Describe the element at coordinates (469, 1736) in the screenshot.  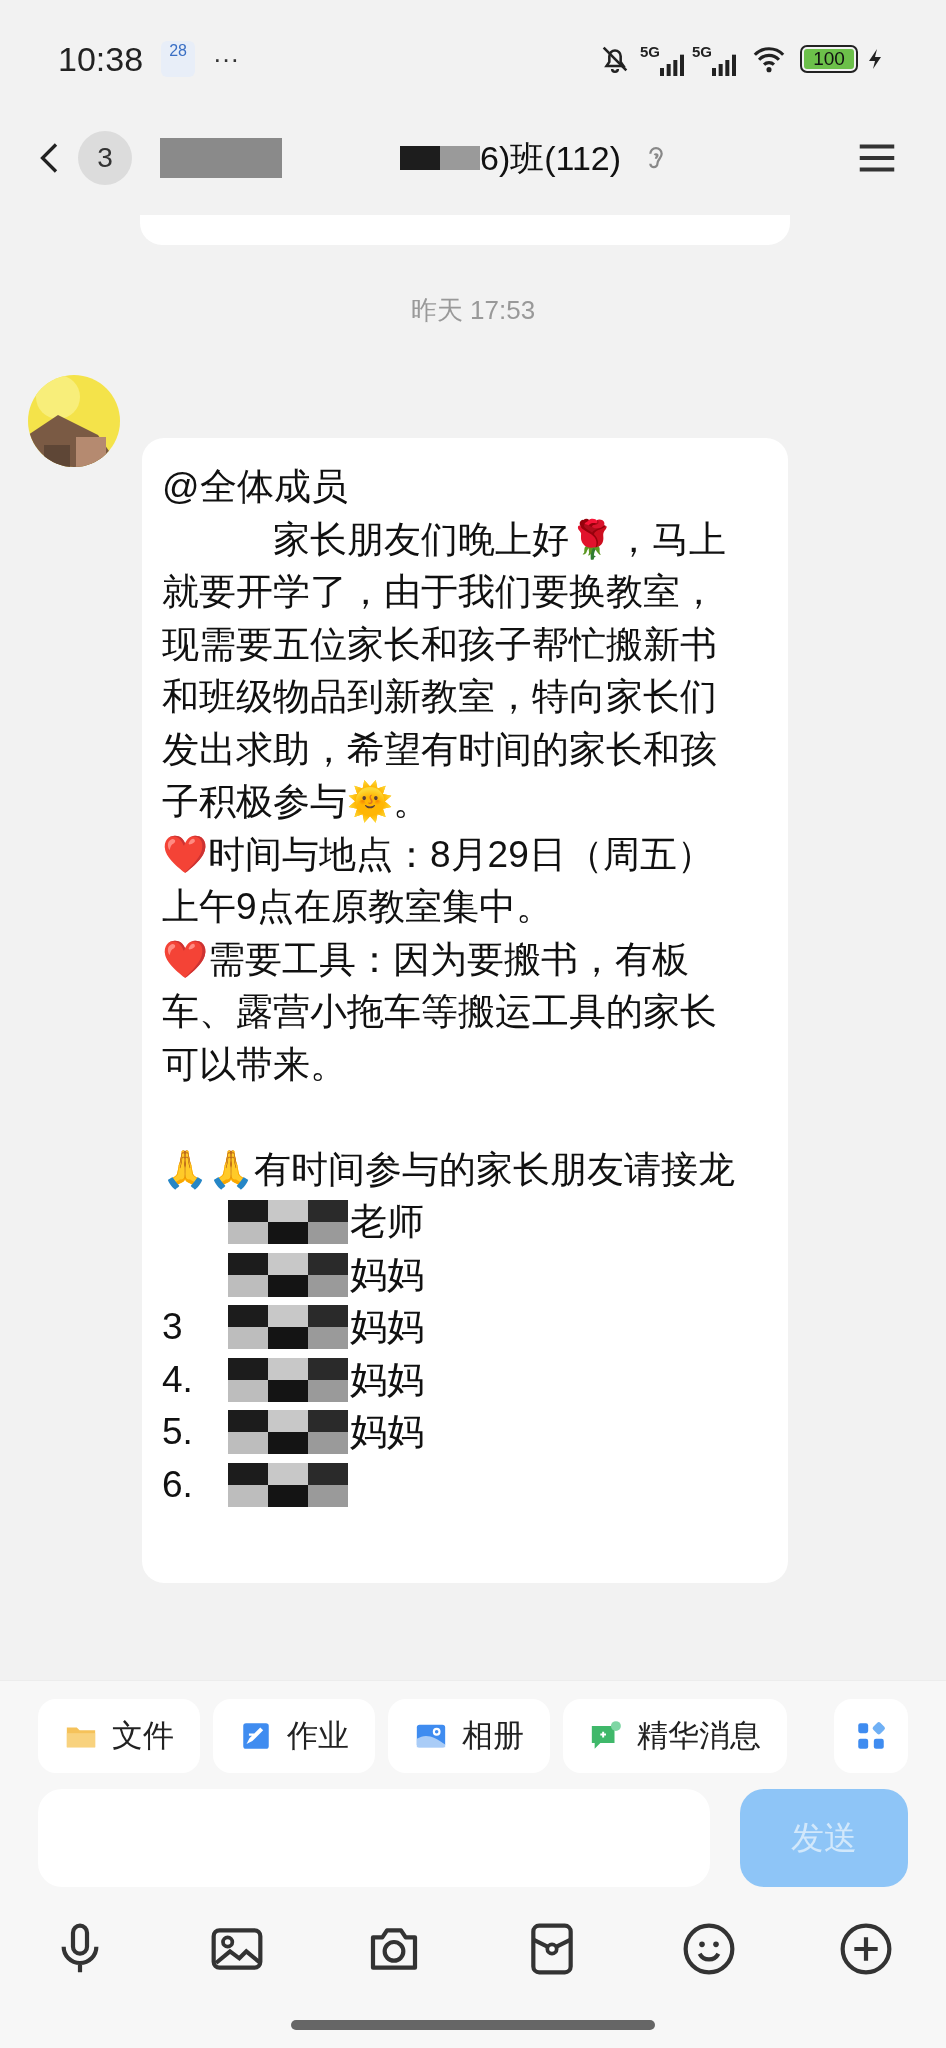
I see `shortcut-button: 相册` at that location.